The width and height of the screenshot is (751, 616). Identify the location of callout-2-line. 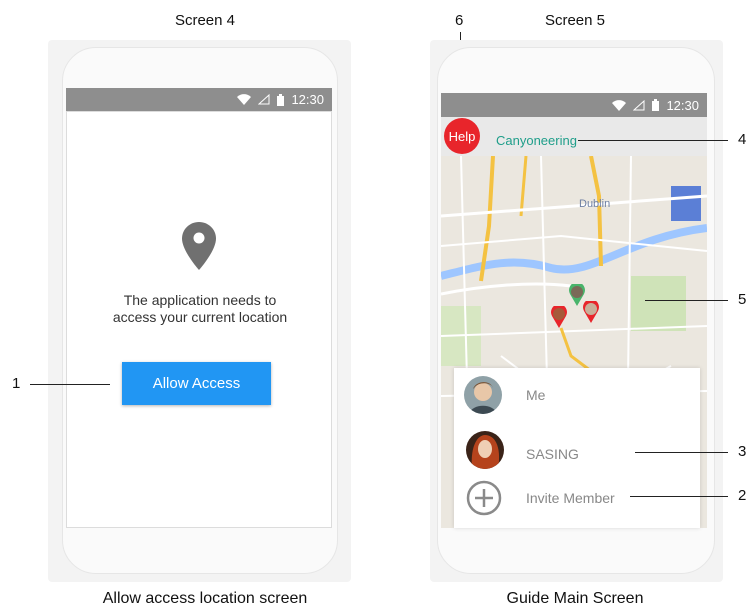
(679, 496).